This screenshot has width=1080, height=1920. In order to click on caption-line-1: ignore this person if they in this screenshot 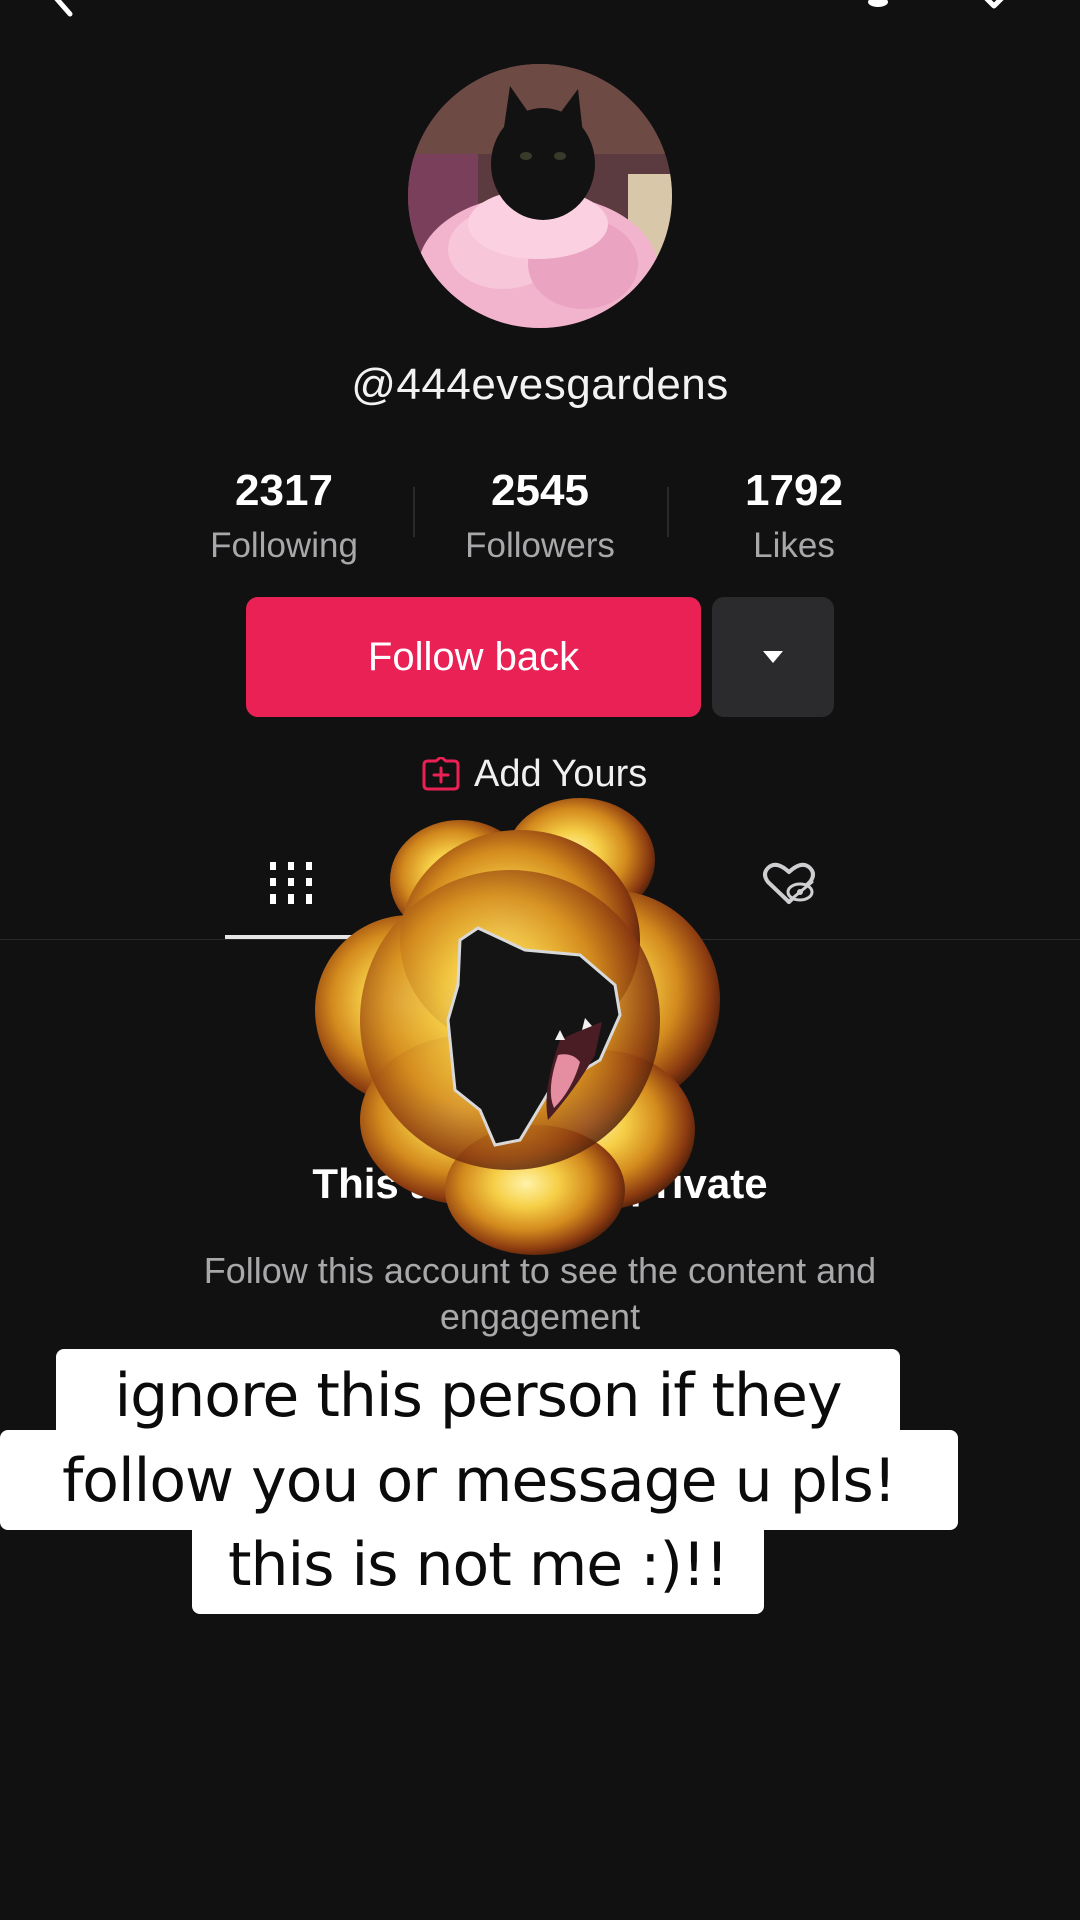, I will do `click(478, 1396)`.